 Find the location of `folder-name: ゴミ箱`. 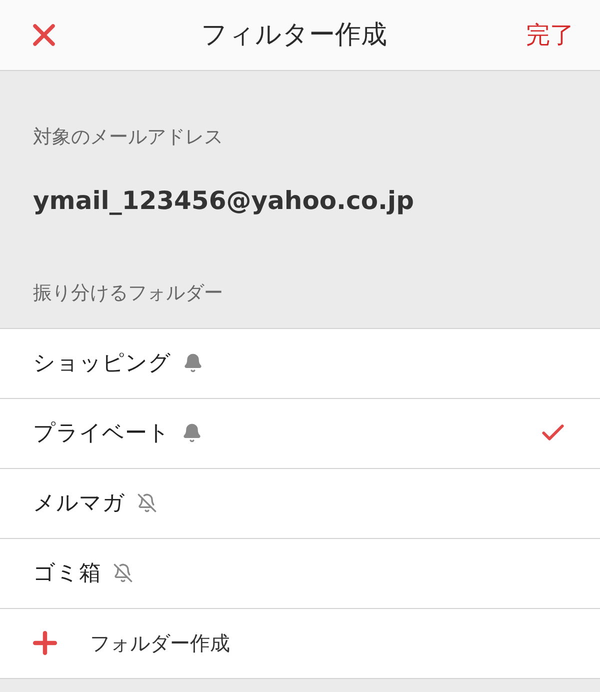

folder-name: ゴミ箱 is located at coordinates (67, 574).